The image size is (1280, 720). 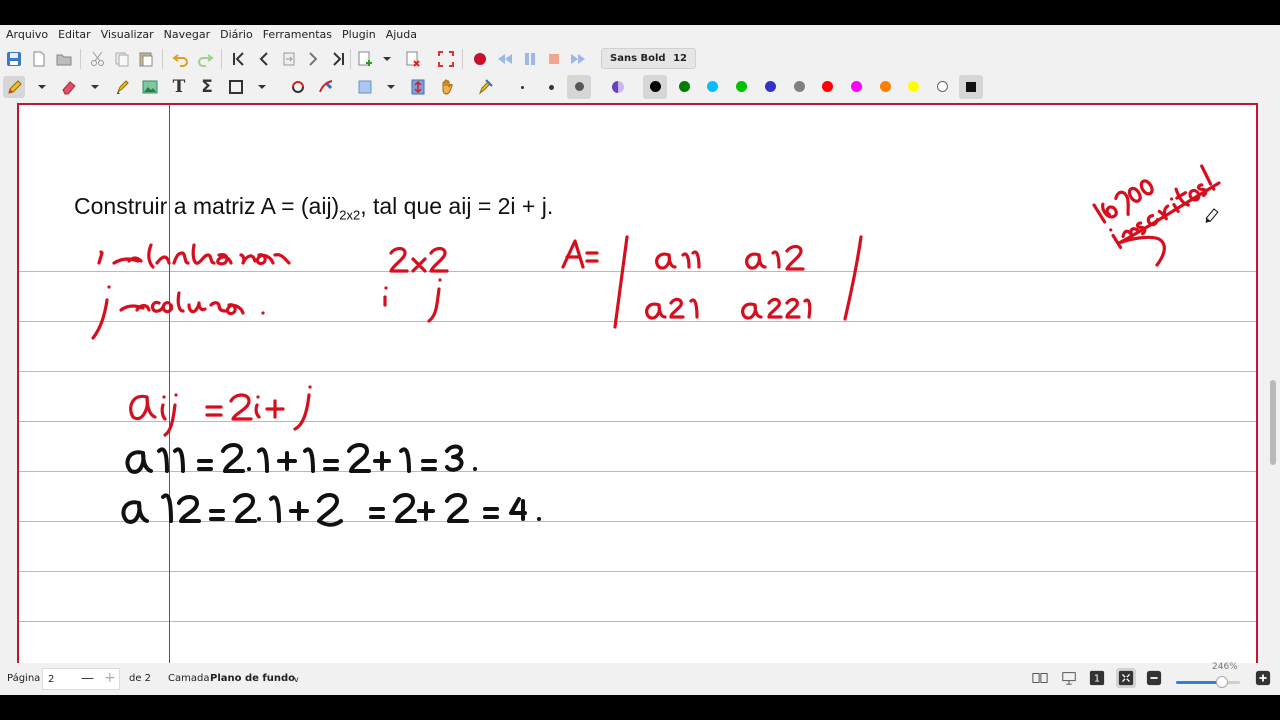 I want to click on two-pages-icon, so click(x=1040, y=678).